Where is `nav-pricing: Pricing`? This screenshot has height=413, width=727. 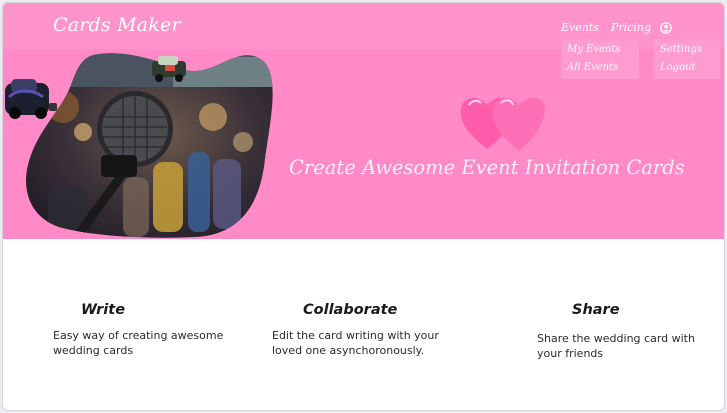 nav-pricing: Pricing is located at coordinates (631, 27).